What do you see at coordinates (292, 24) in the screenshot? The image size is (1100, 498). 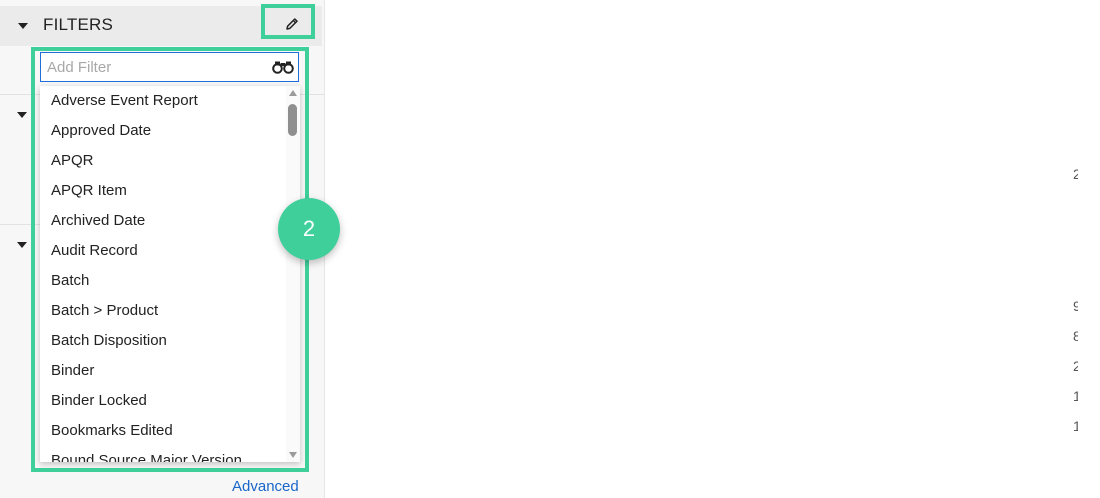 I see `pencil-icon` at bounding box center [292, 24].